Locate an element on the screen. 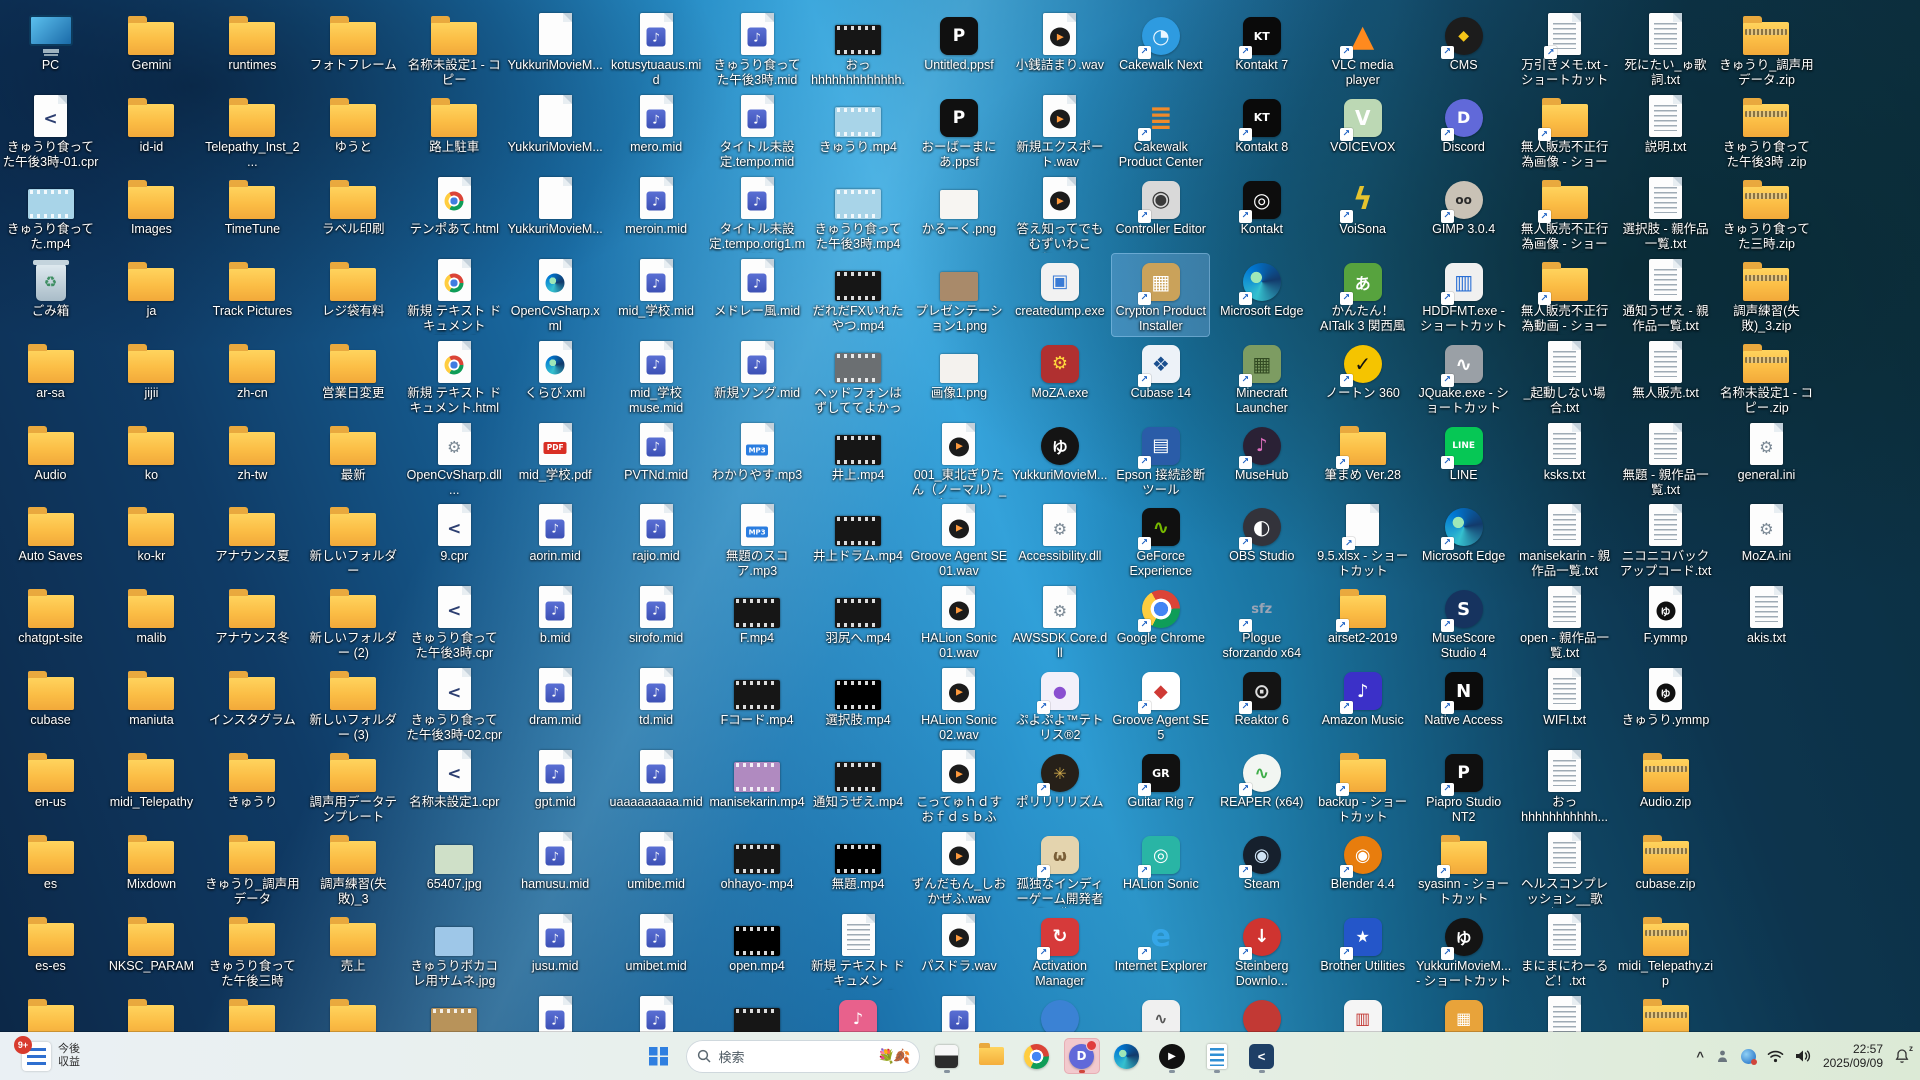 The height and width of the screenshot is (1080, 1920). taskbar-app-window is located at coordinates (947, 1056).